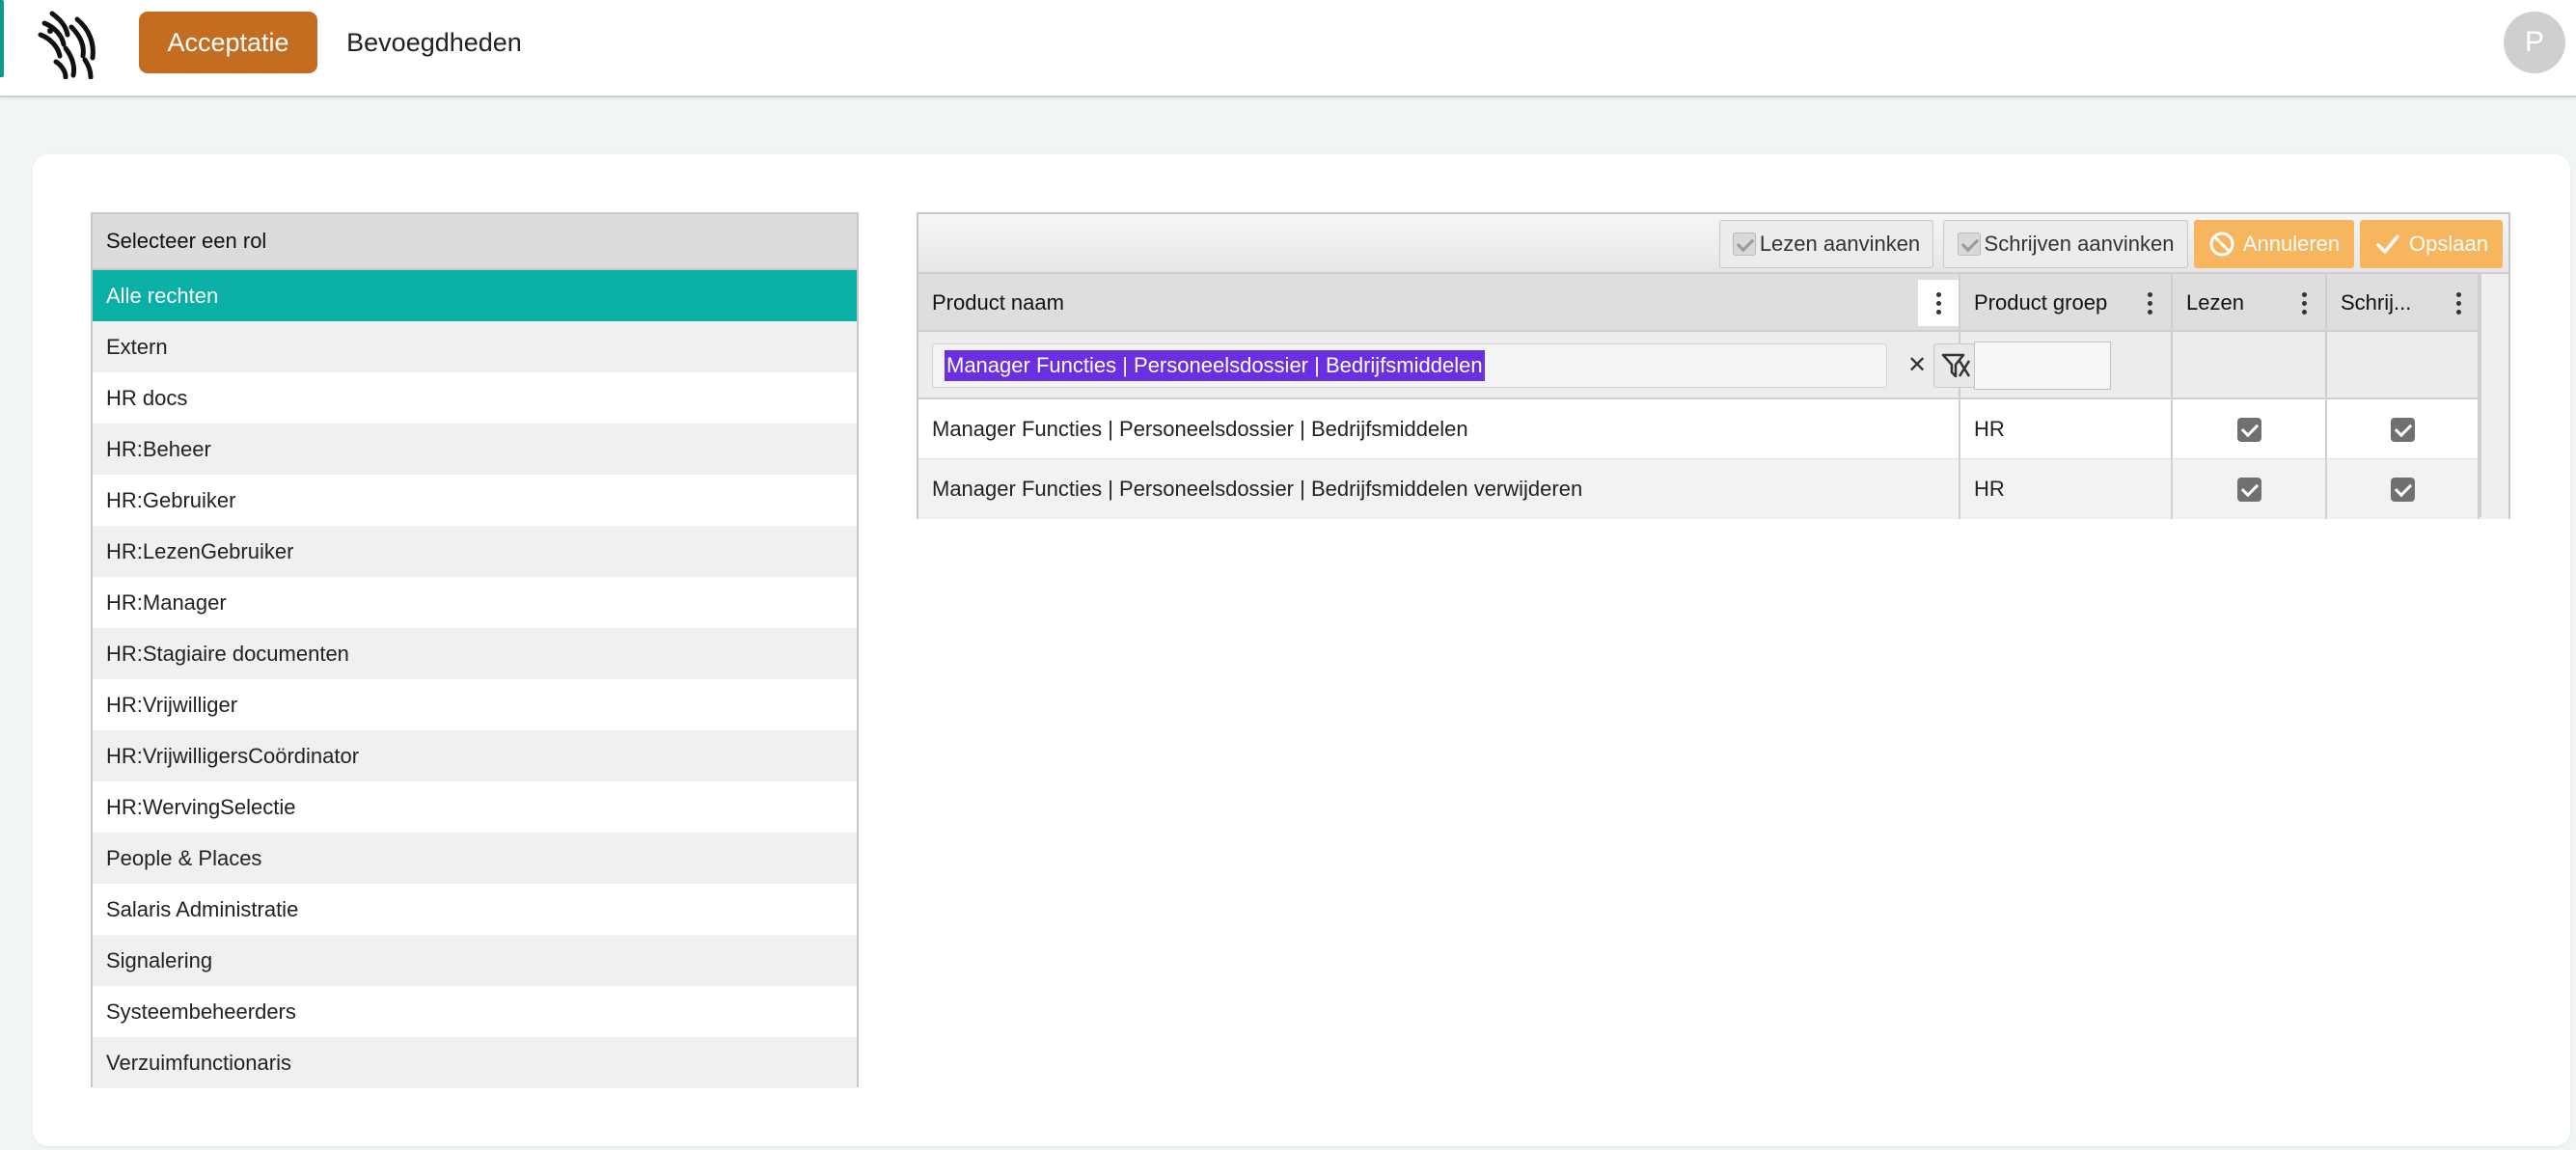 Image resolution: width=2576 pixels, height=1150 pixels. I want to click on nav-accent-edge, so click(2, 38).